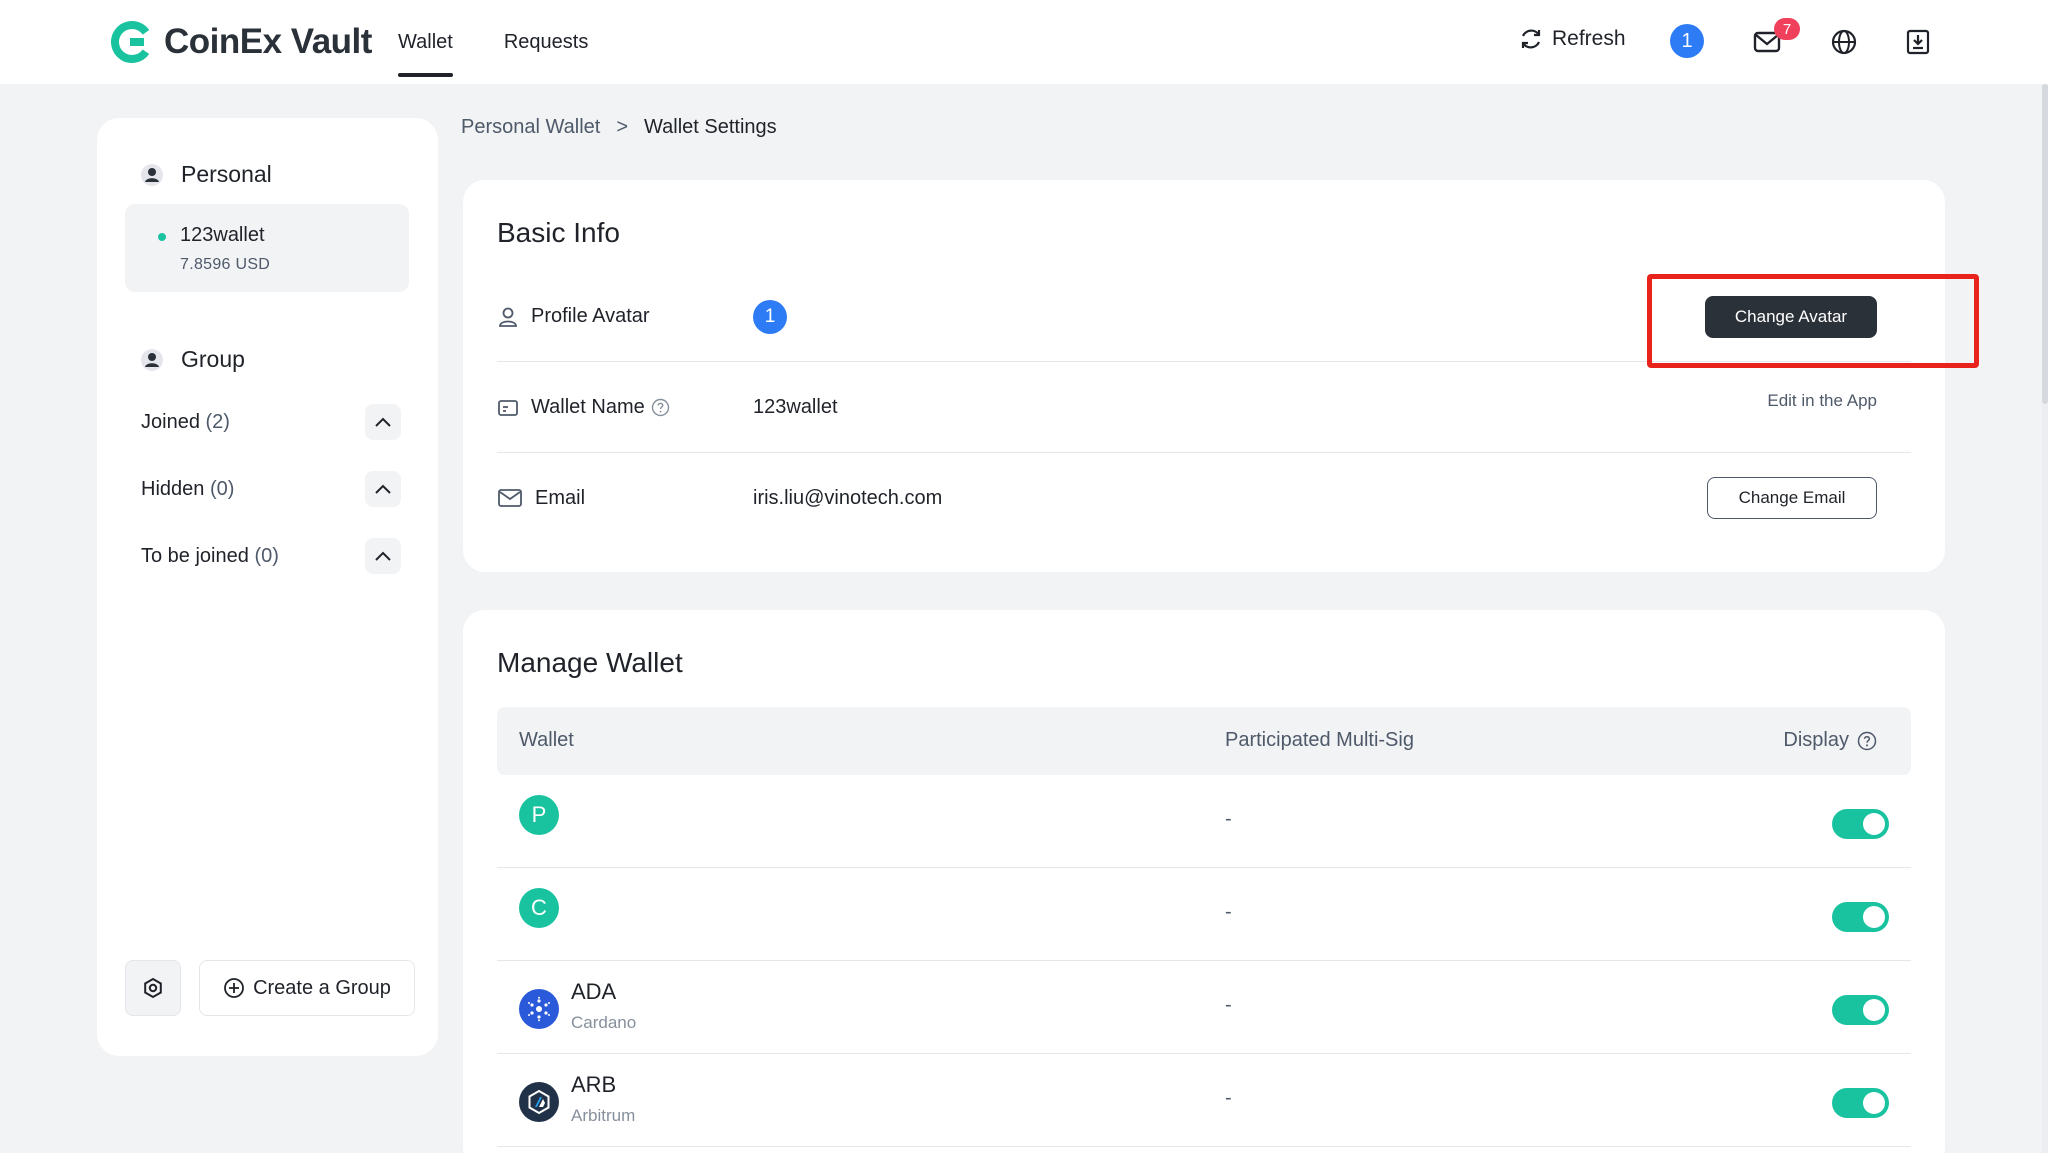 The height and width of the screenshot is (1153, 2048). Describe the element at coordinates (1589, 38) in the screenshot. I see `refresh-label: Refresh` at that location.